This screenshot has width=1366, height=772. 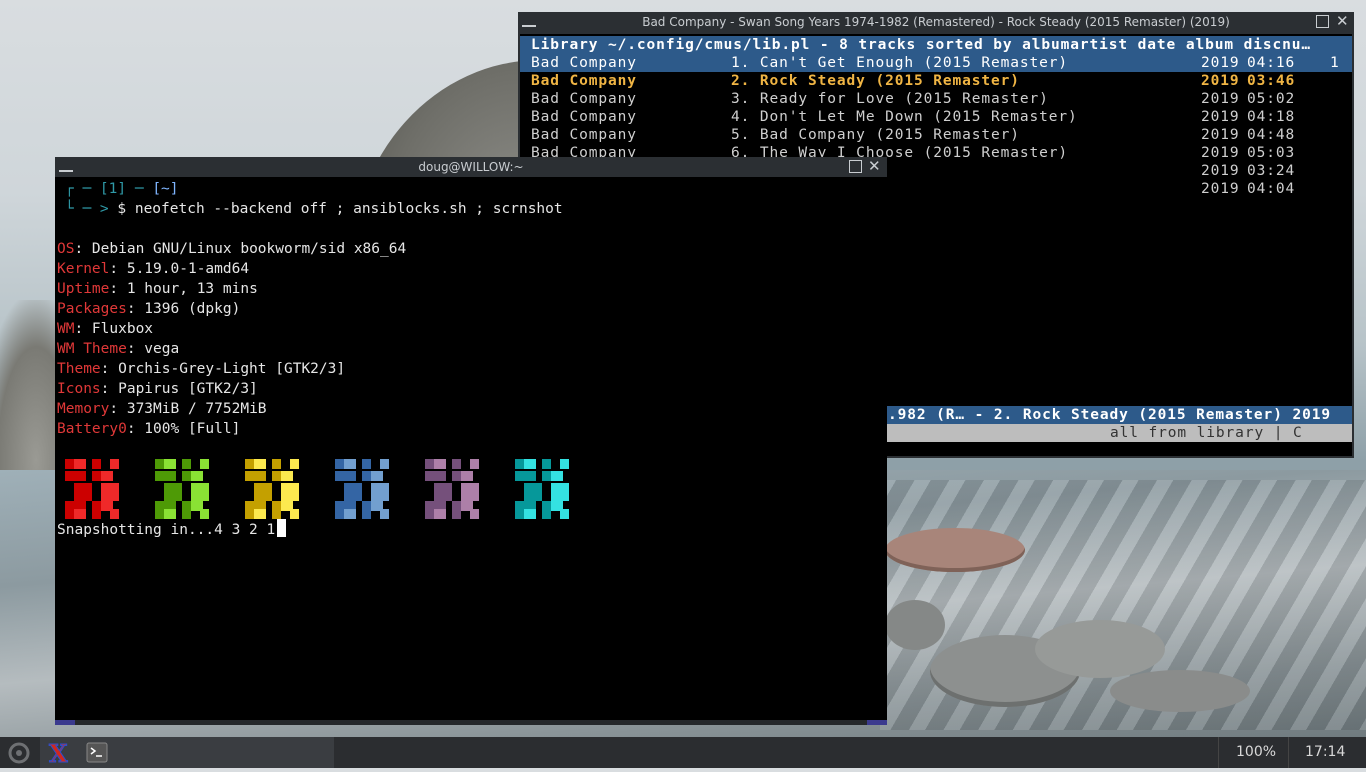 I want to click on info-key: OS, so click(x=66, y=249).